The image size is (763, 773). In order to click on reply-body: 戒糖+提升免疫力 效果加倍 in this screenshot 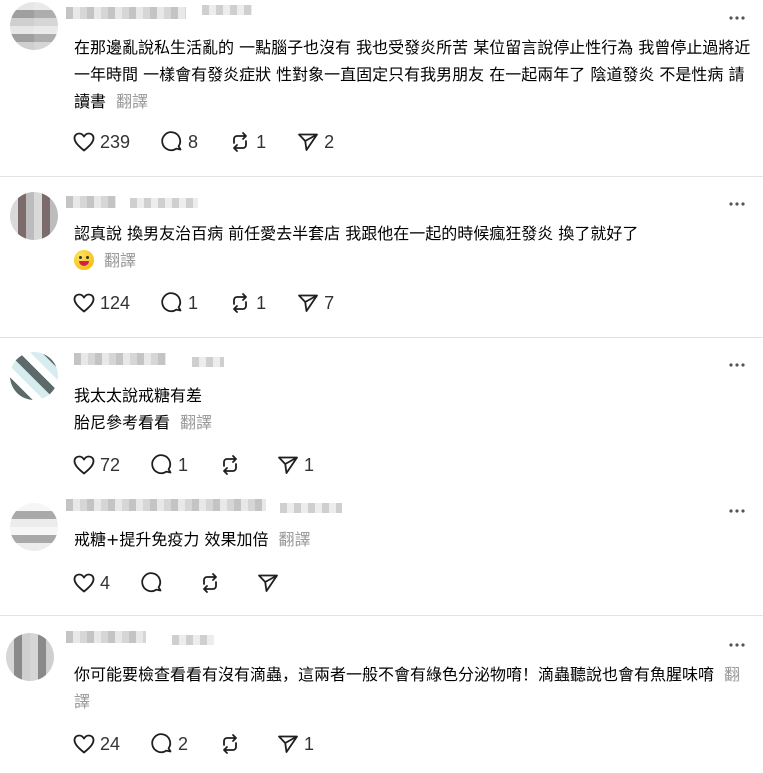, I will do `click(171, 539)`.